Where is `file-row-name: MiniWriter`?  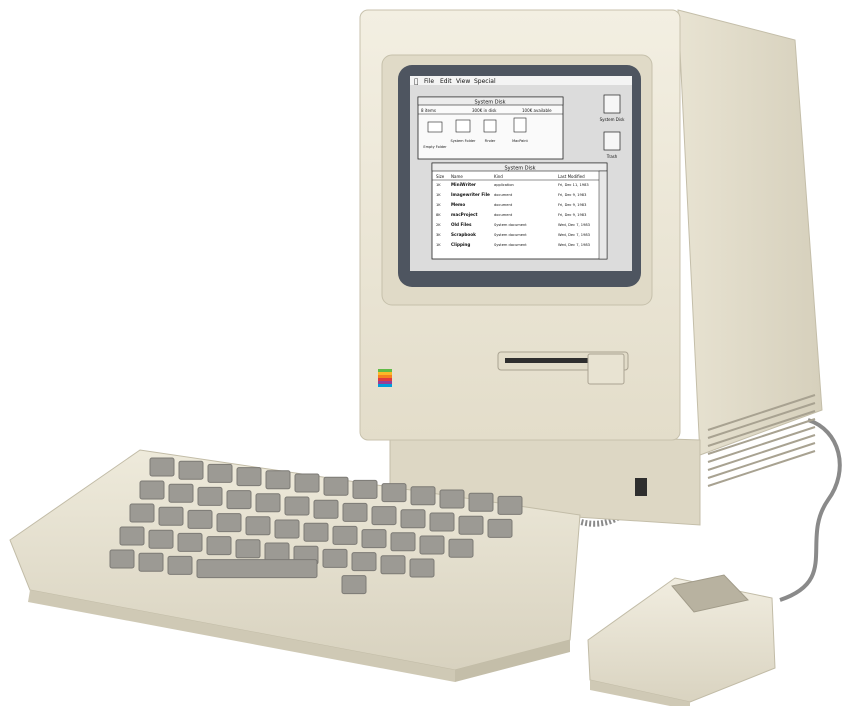
file-row-name: MiniWriter is located at coordinates (464, 184).